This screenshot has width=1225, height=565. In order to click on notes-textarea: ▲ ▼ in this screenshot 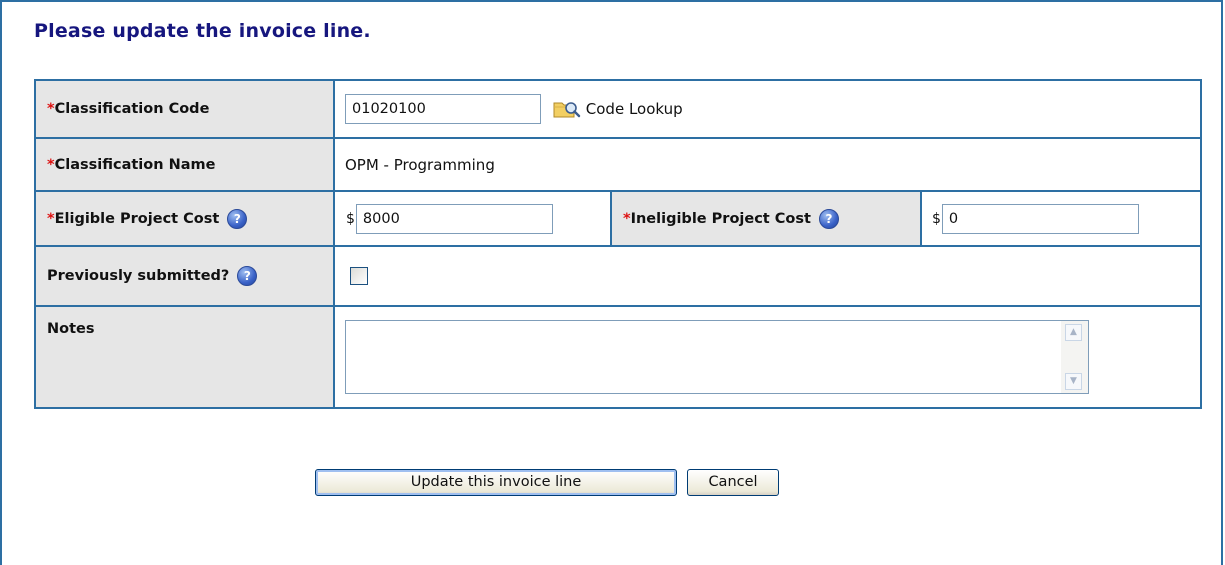, I will do `click(717, 357)`.